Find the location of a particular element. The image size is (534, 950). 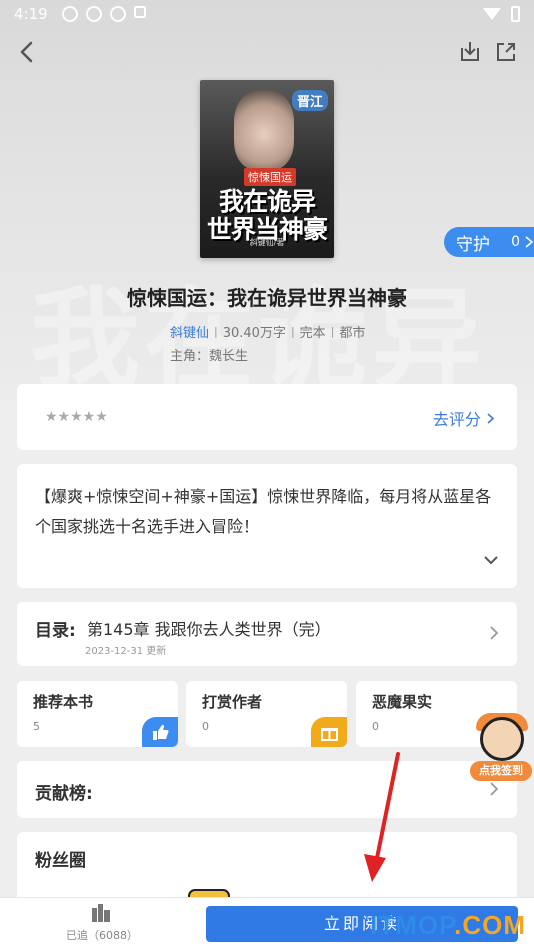

toc-label: 目录: is located at coordinates (55, 631).